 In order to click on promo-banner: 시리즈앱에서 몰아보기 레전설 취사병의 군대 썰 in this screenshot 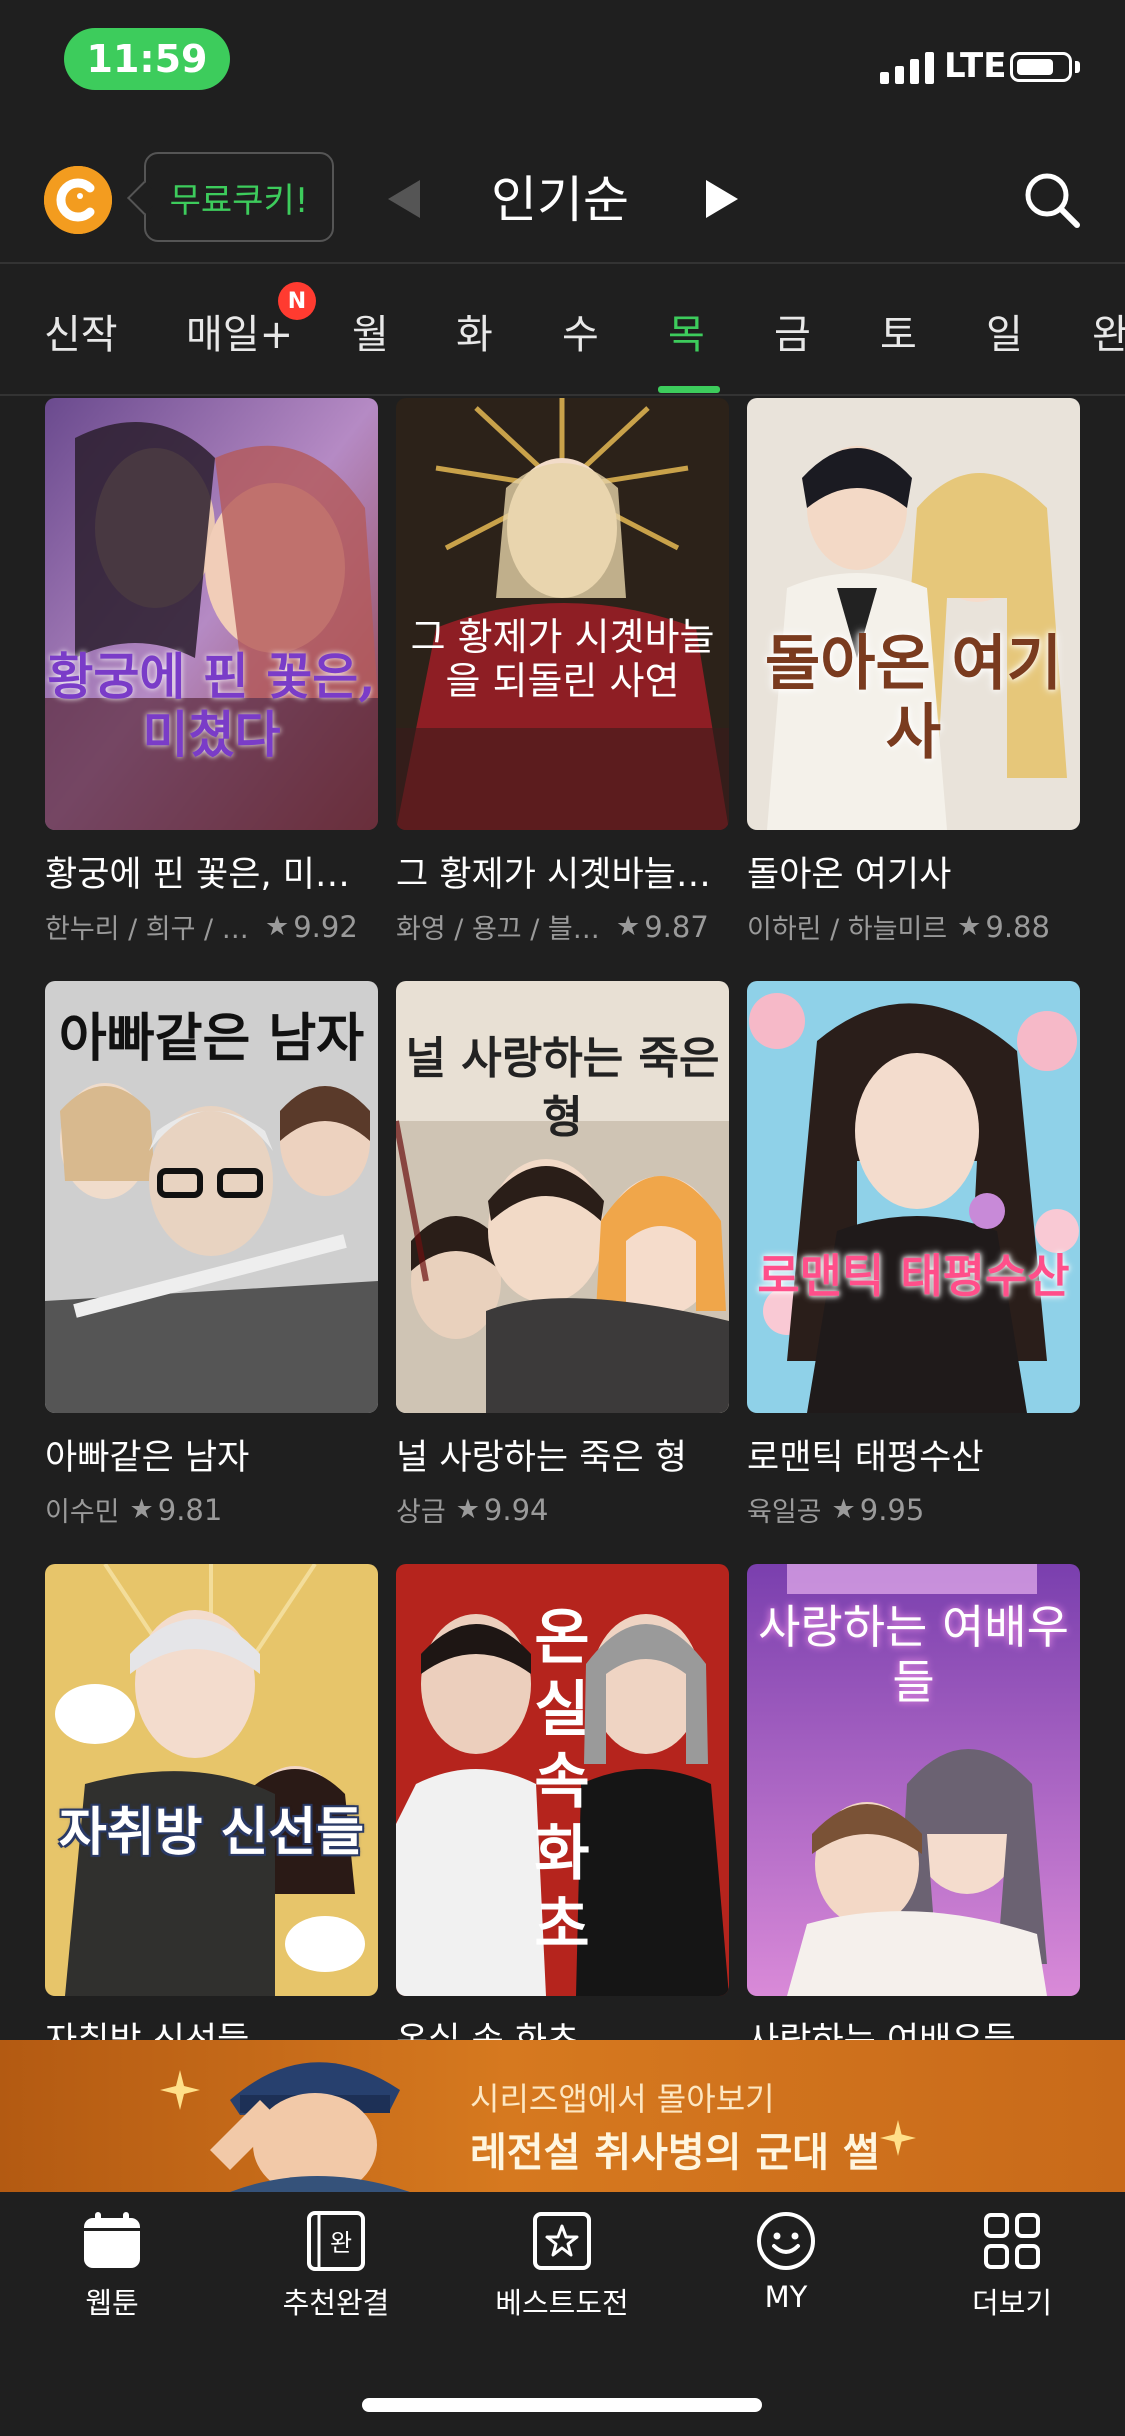, I will do `click(562, 2116)`.